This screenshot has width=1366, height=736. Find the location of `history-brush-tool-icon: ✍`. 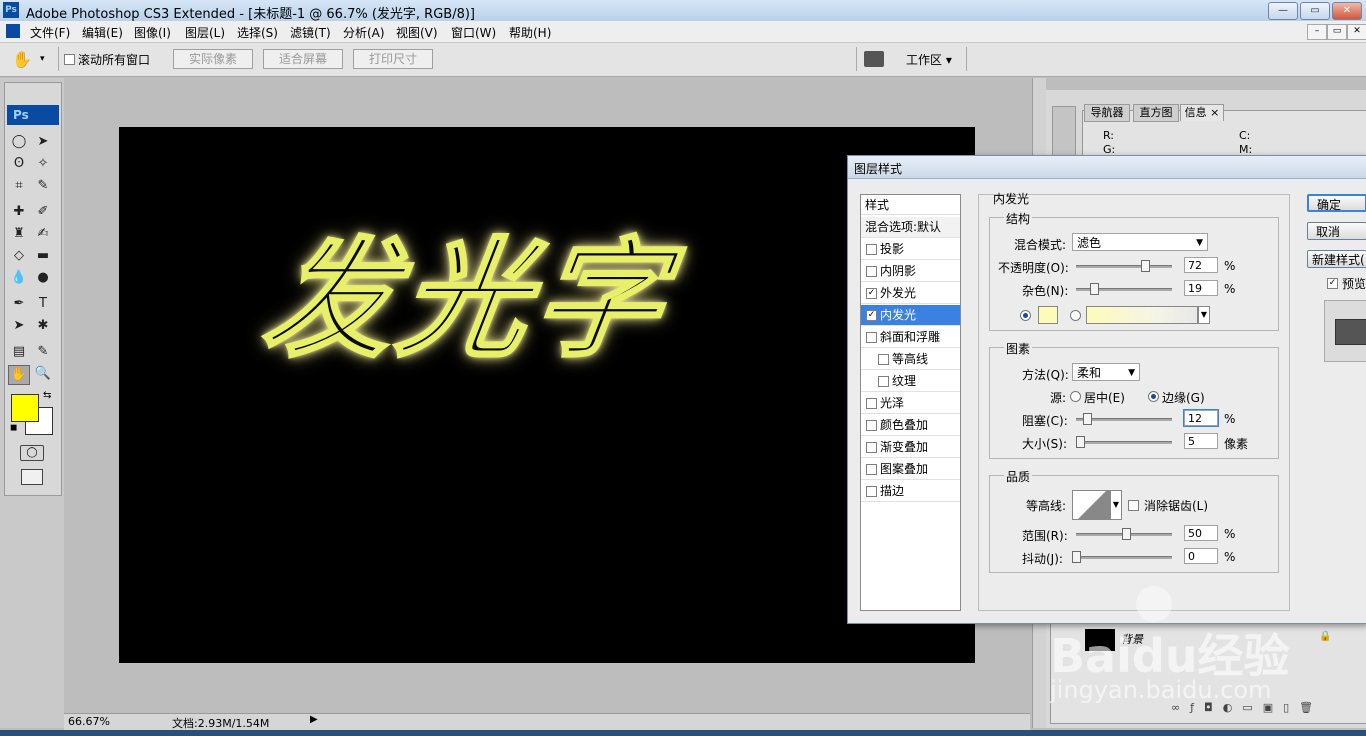

history-brush-tool-icon: ✍ is located at coordinates (43, 234).